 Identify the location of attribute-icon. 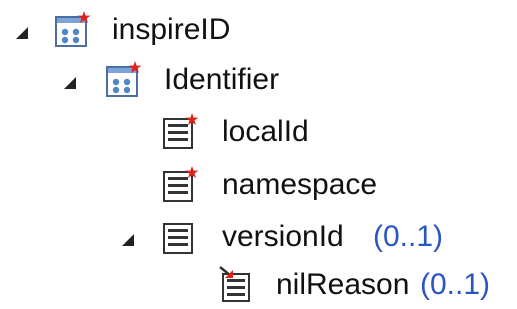
(178, 238).